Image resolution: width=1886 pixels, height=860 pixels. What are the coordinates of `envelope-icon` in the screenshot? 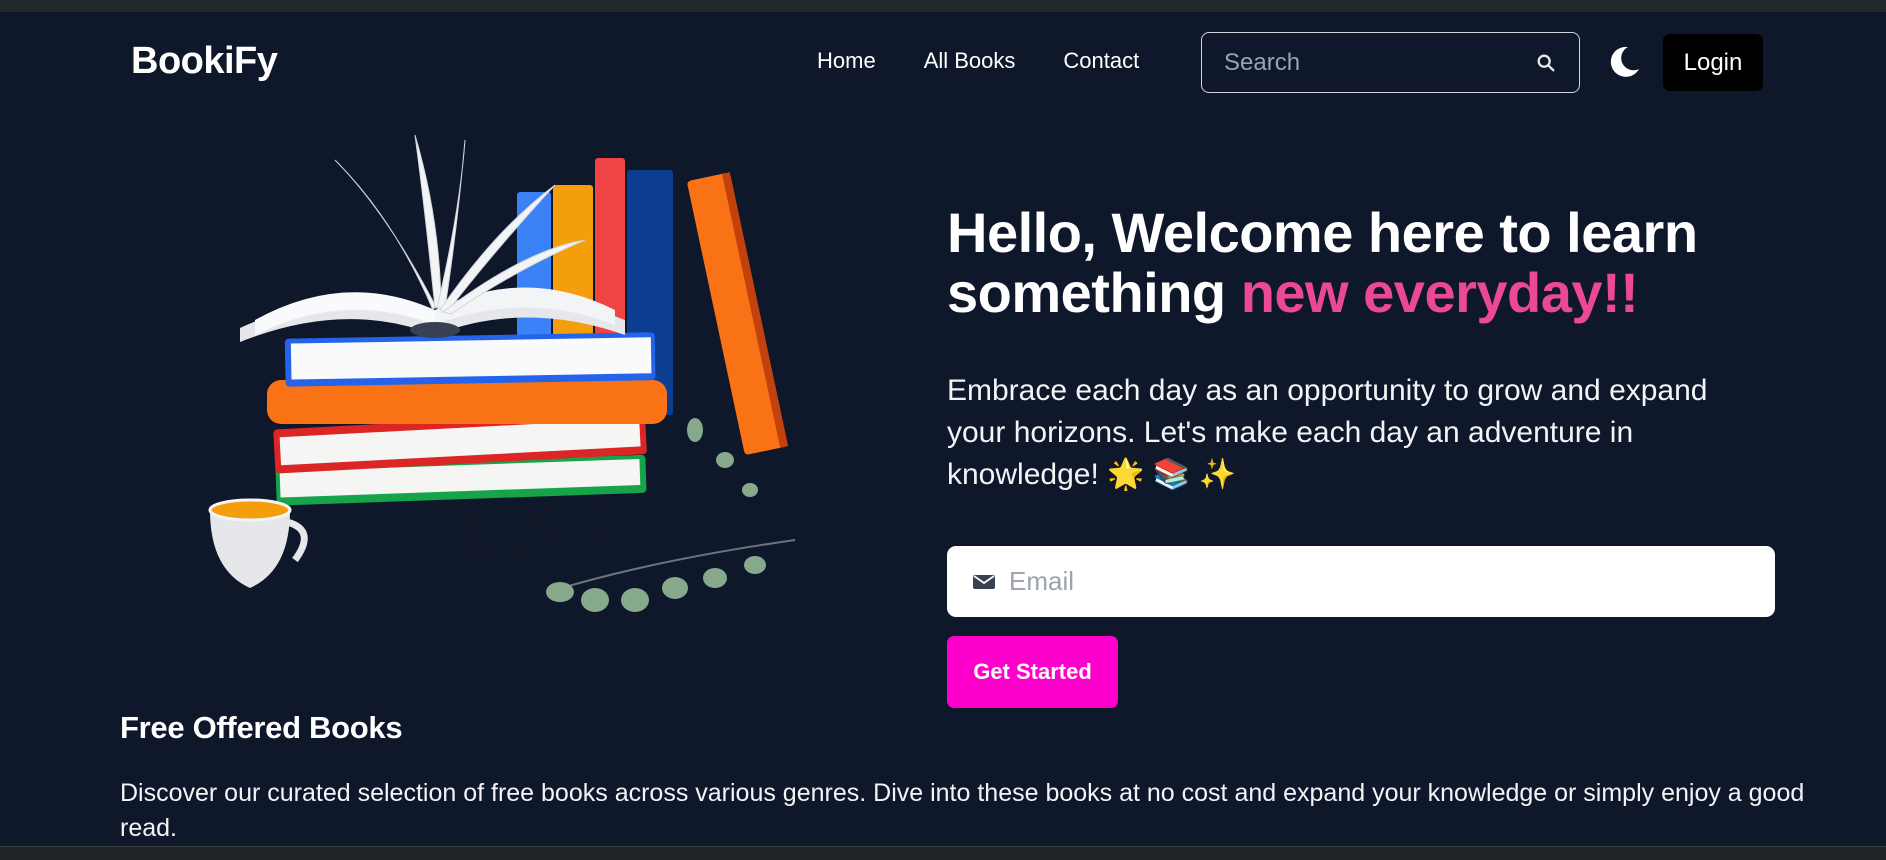 It's located at (984, 581).